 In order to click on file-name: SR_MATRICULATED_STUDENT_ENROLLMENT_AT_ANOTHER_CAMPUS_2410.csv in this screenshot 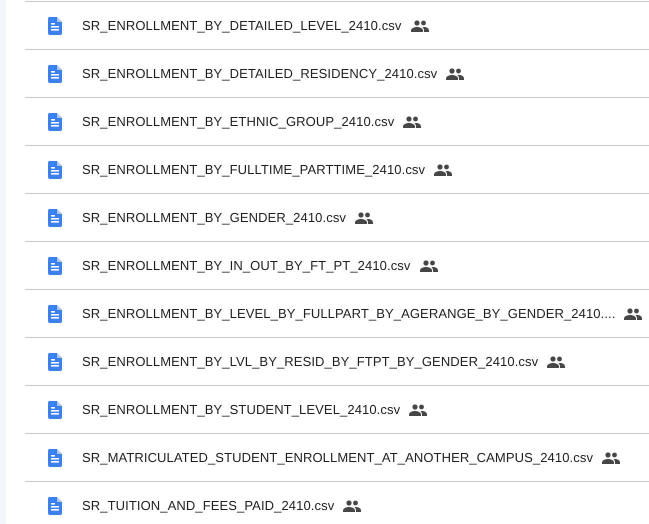, I will do `click(338, 457)`.